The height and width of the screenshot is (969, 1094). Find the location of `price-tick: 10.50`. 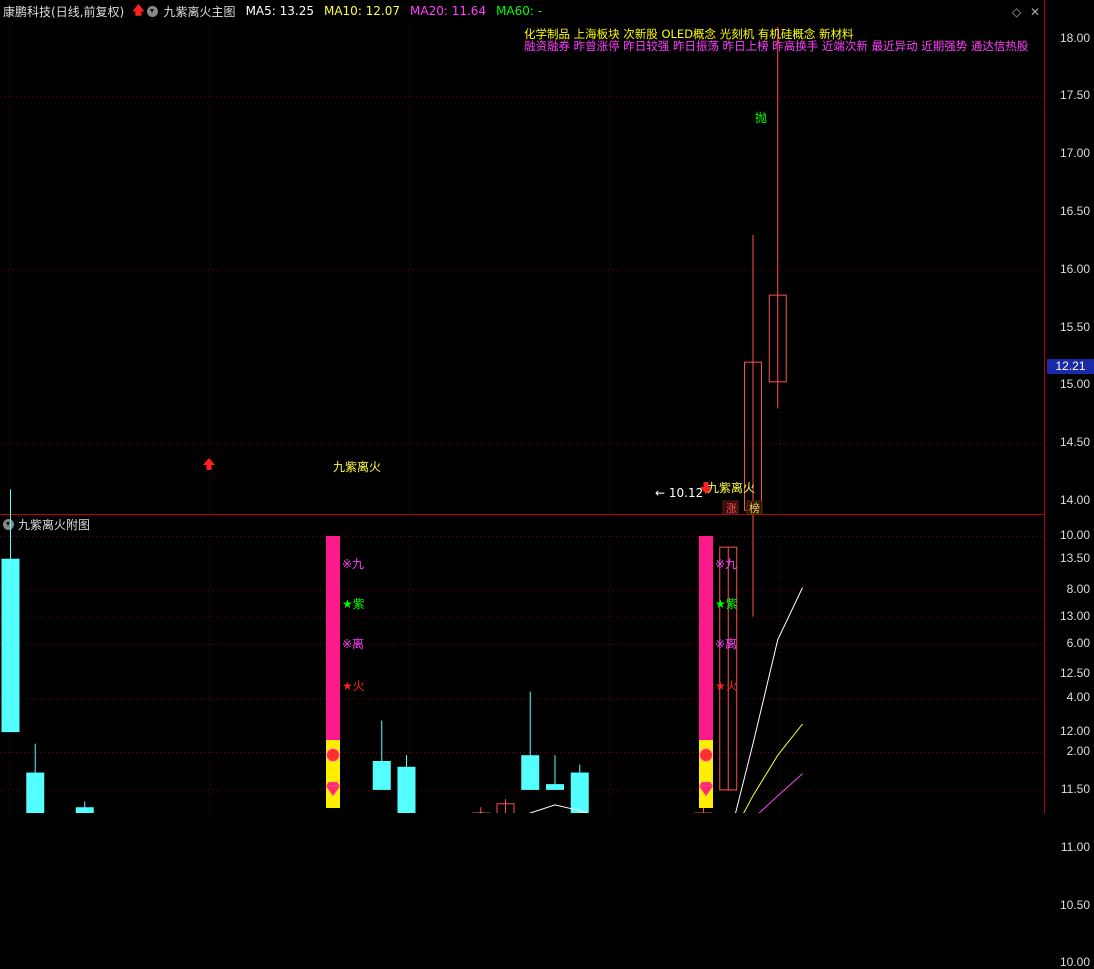

price-tick: 10.50 is located at coordinates (1074, 904).